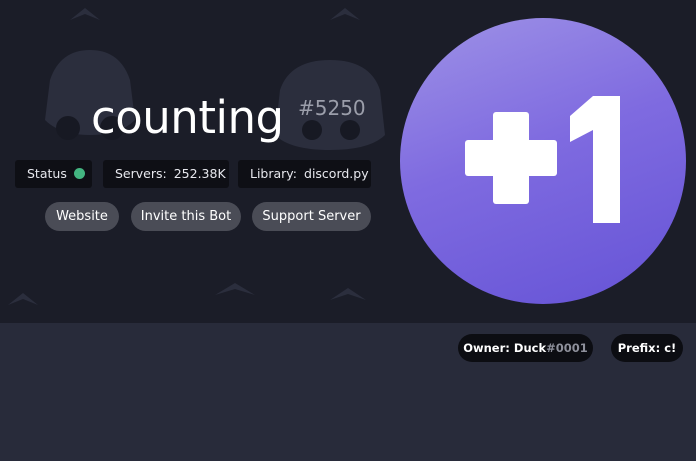 The width and height of the screenshot is (696, 461). I want to click on servers-badge: Servers: 252.38K, so click(166, 174).